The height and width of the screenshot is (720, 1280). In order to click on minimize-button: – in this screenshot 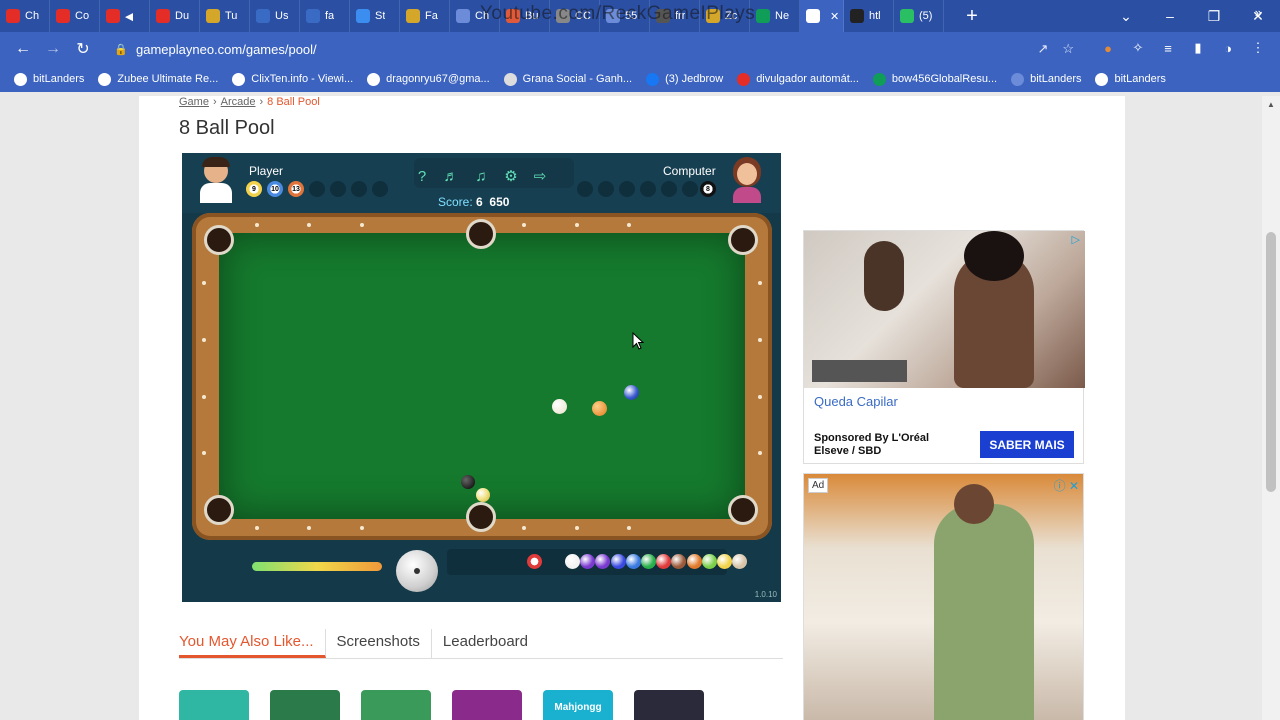, I will do `click(1170, 16)`.